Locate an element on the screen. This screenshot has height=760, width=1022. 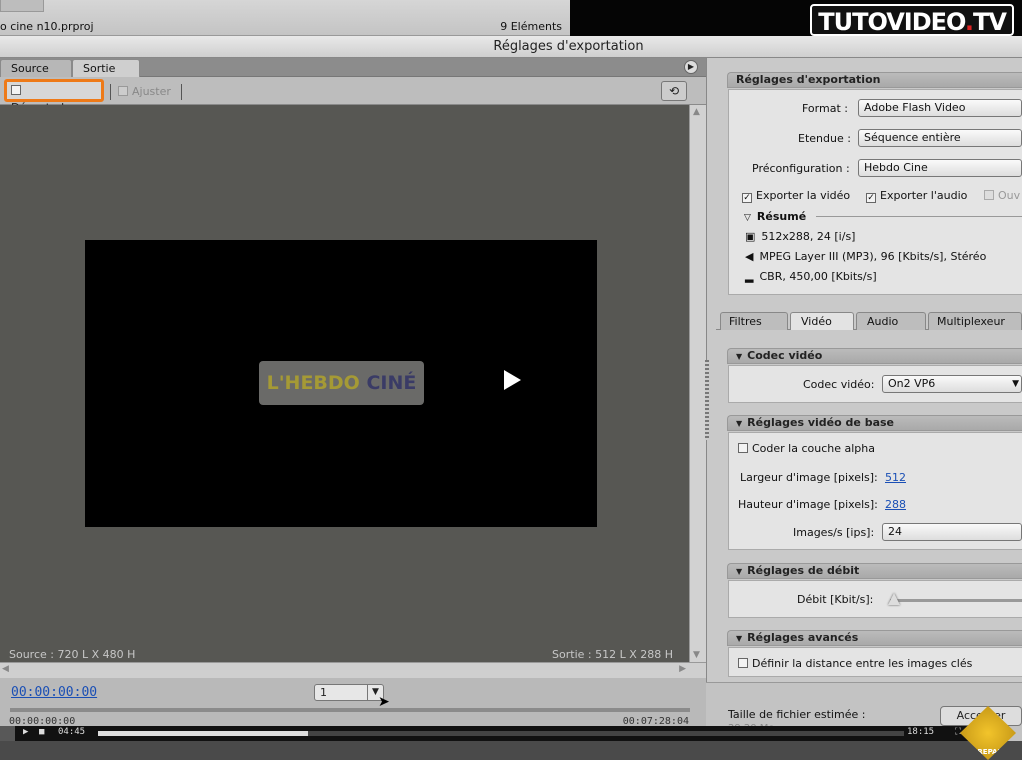
player-progress-fill is located at coordinates (203, 733).